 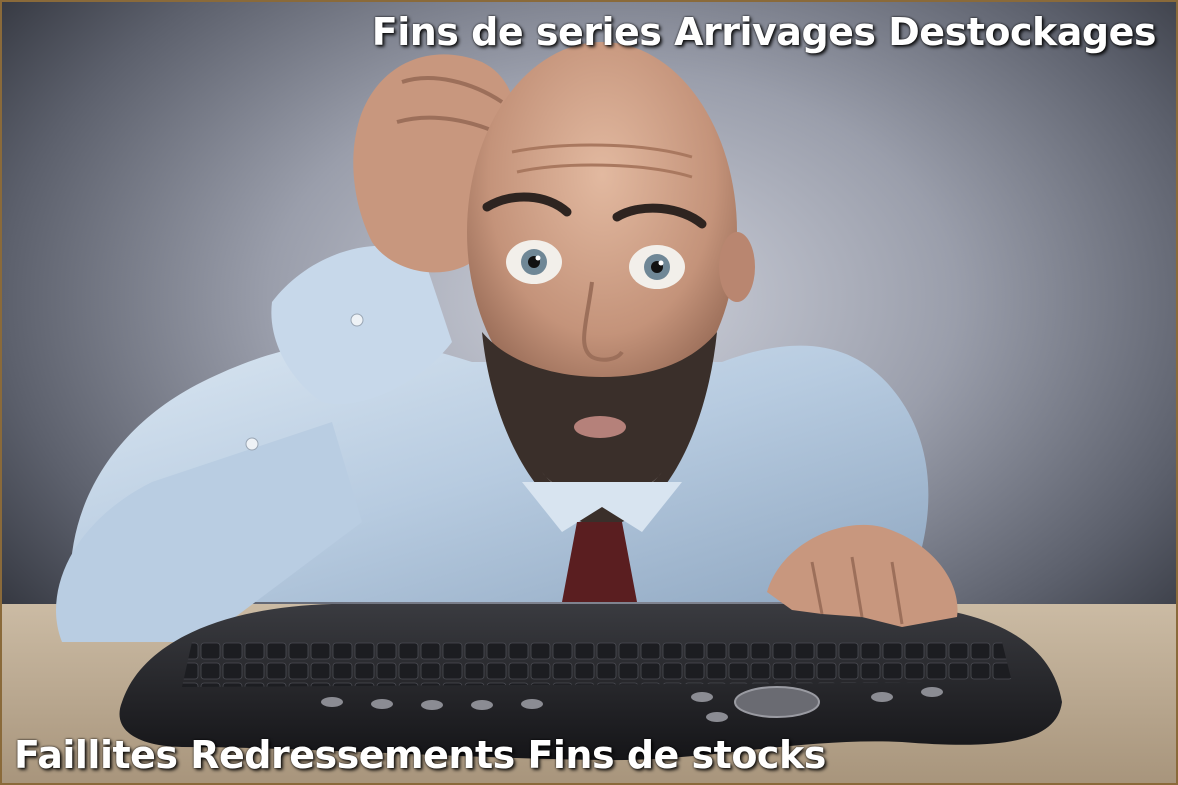 What do you see at coordinates (764, 32) in the screenshot?
I see `top-banner-text: Fins de series Arrivages Destockages` at bounding box center [764, 32].